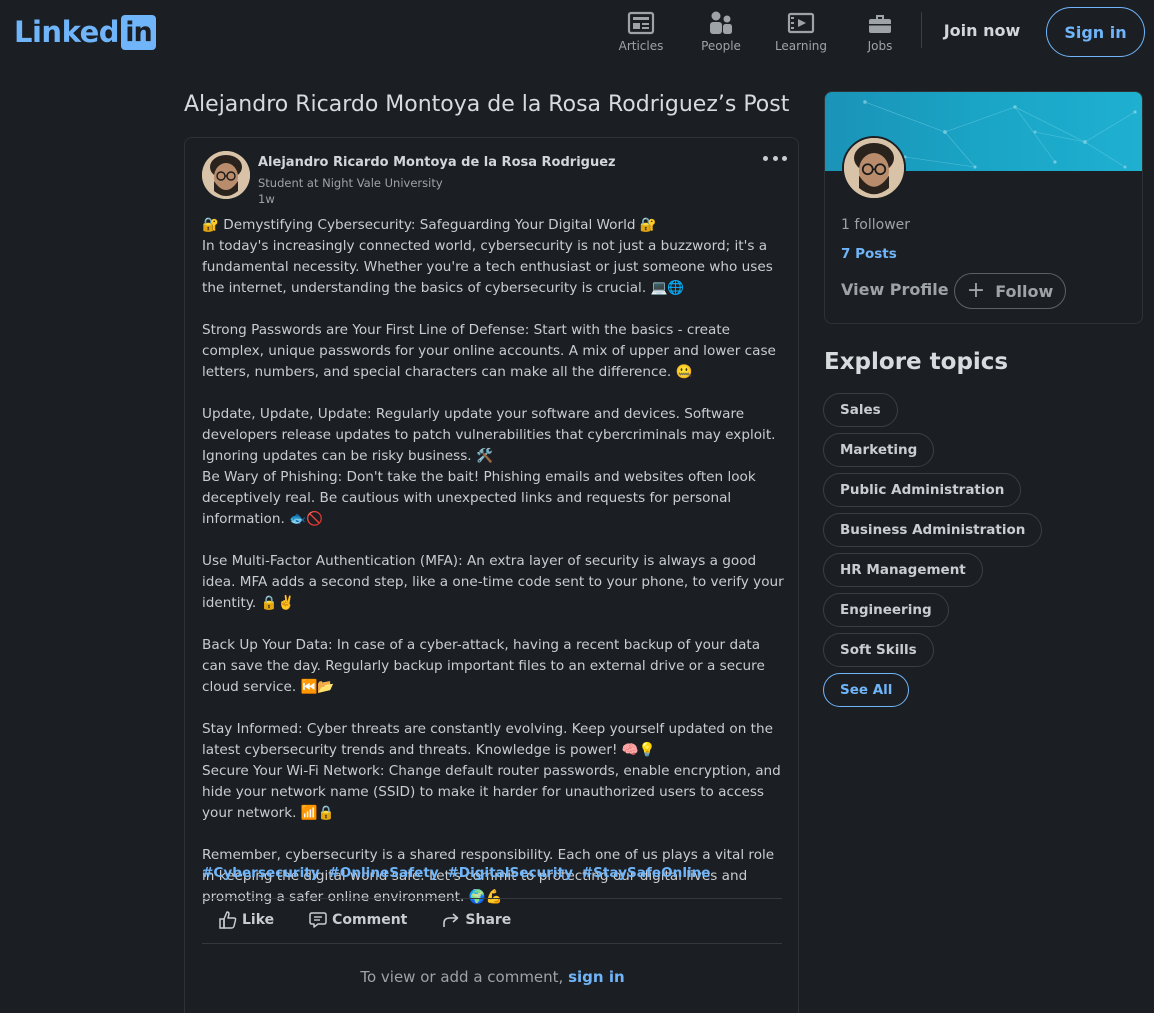  Describe the element at coordinates (880, 46) in the screenshot. I see `nav-label: Jobs` at that location.